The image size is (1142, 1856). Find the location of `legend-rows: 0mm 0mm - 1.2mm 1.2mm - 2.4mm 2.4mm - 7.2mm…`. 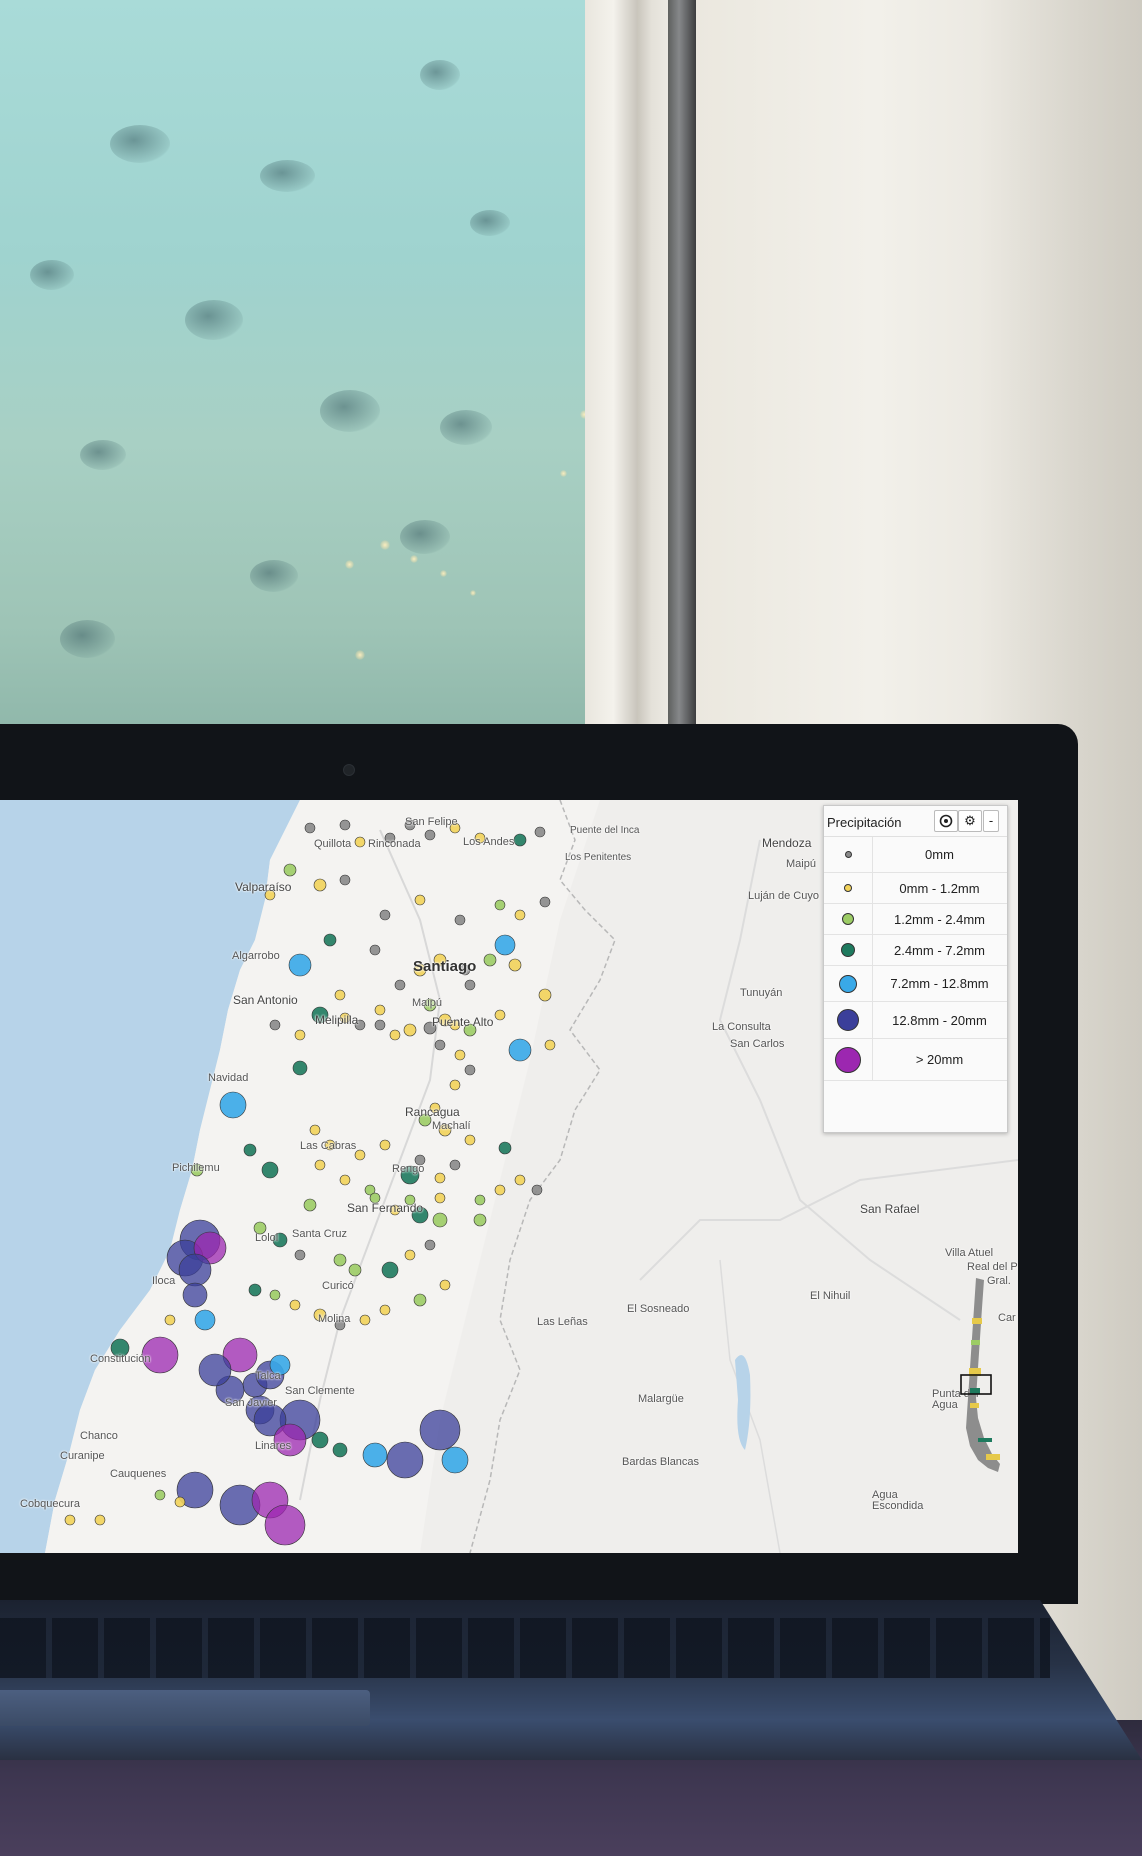

legend-rows: 0mm 0mm - 1.2mm 1.2mm - 2.4mm 2.4mm - 7.2mm… is located at coordinates (915, 959).